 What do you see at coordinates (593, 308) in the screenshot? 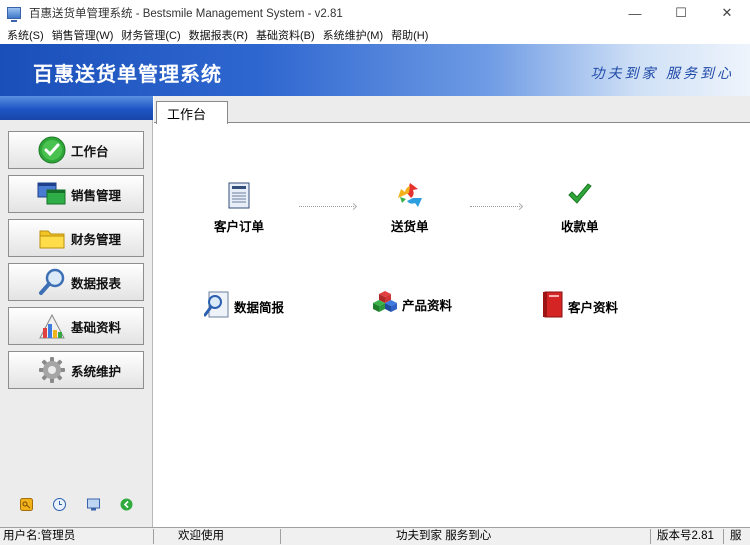
I see `link-label: 客户资料` at bounding box center [593, 308].